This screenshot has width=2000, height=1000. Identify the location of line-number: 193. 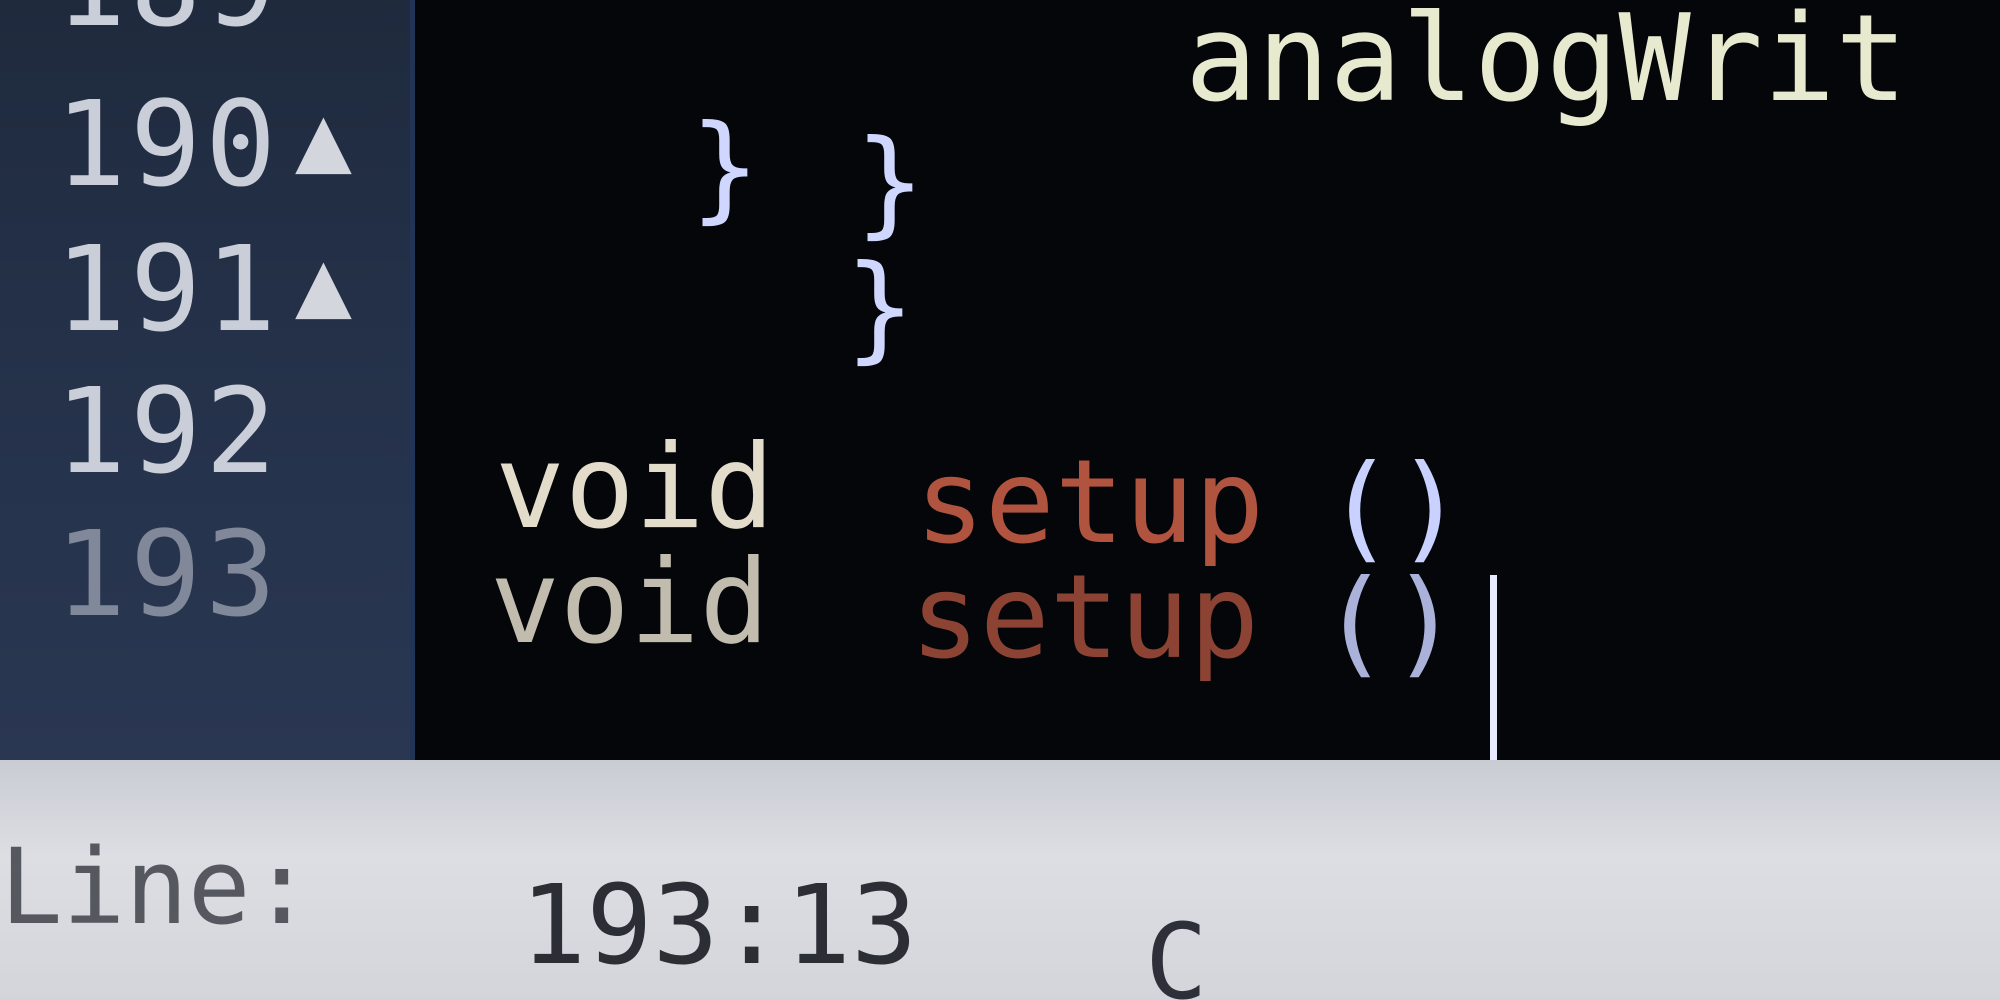
(168, 574).